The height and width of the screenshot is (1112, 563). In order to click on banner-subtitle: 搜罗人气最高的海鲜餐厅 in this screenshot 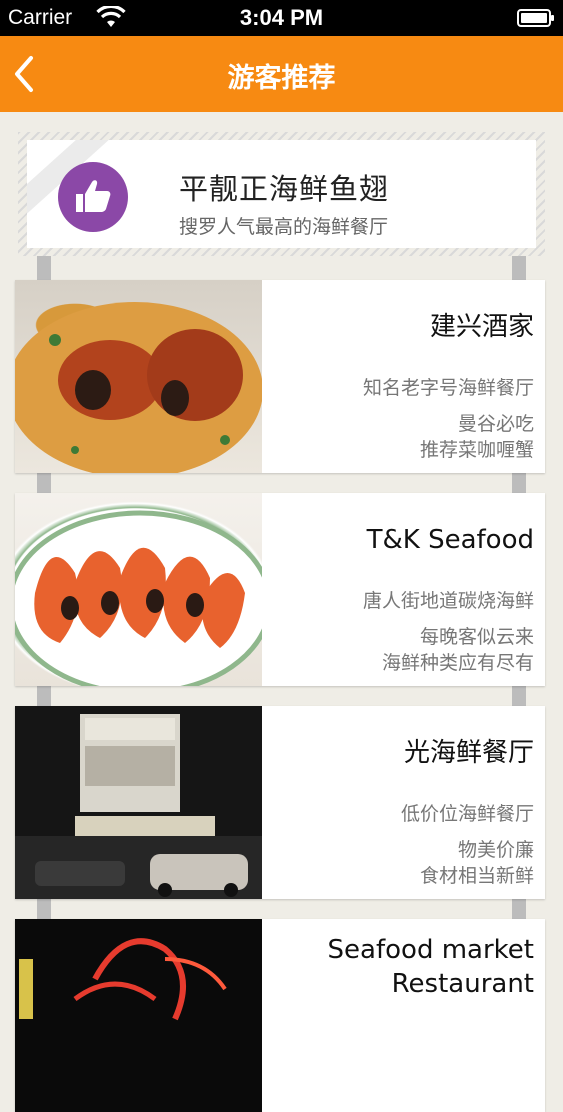, I will do `click(284, 227)`.